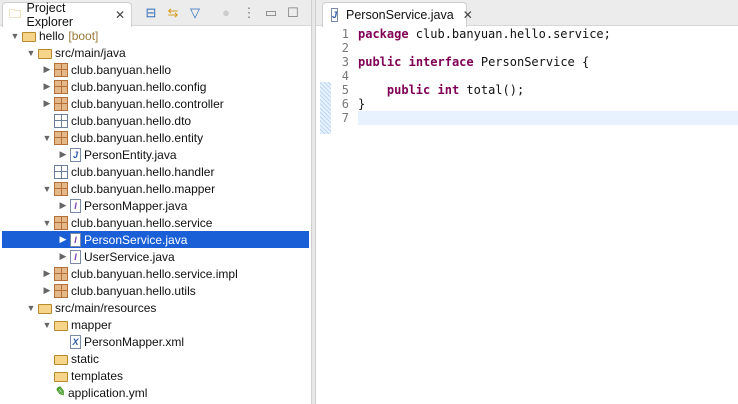 The image size is (738, 404). I want to click on keyword: interface, so click(441, 62).